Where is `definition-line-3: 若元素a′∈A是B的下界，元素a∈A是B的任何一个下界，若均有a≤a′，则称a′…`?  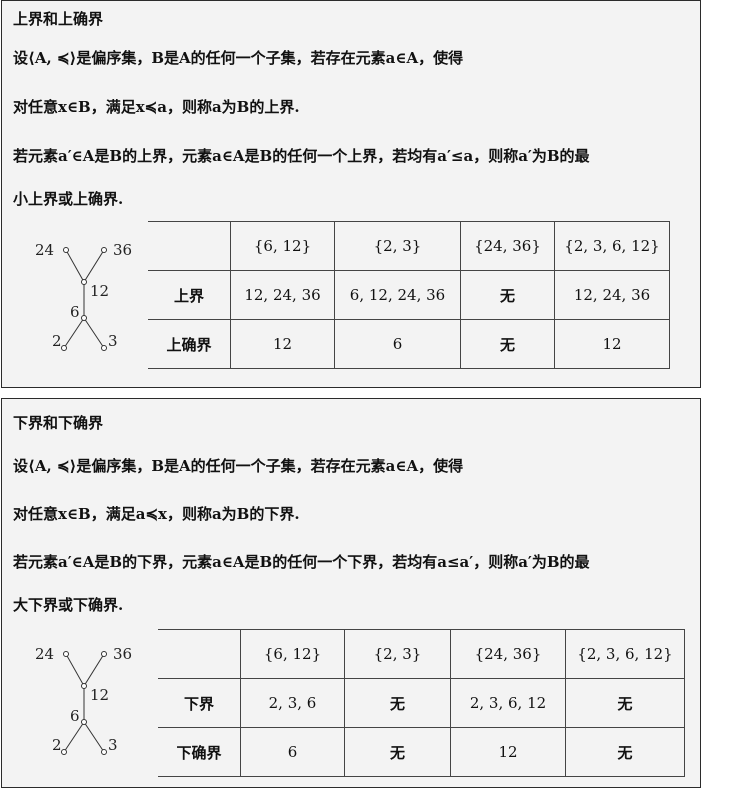 definition-line-3: 若元素a′∈A是B的下界，元素a∈A是B的任何一个下界，若均有a≤a′，则称a′… is located at coordinates (301, 562).